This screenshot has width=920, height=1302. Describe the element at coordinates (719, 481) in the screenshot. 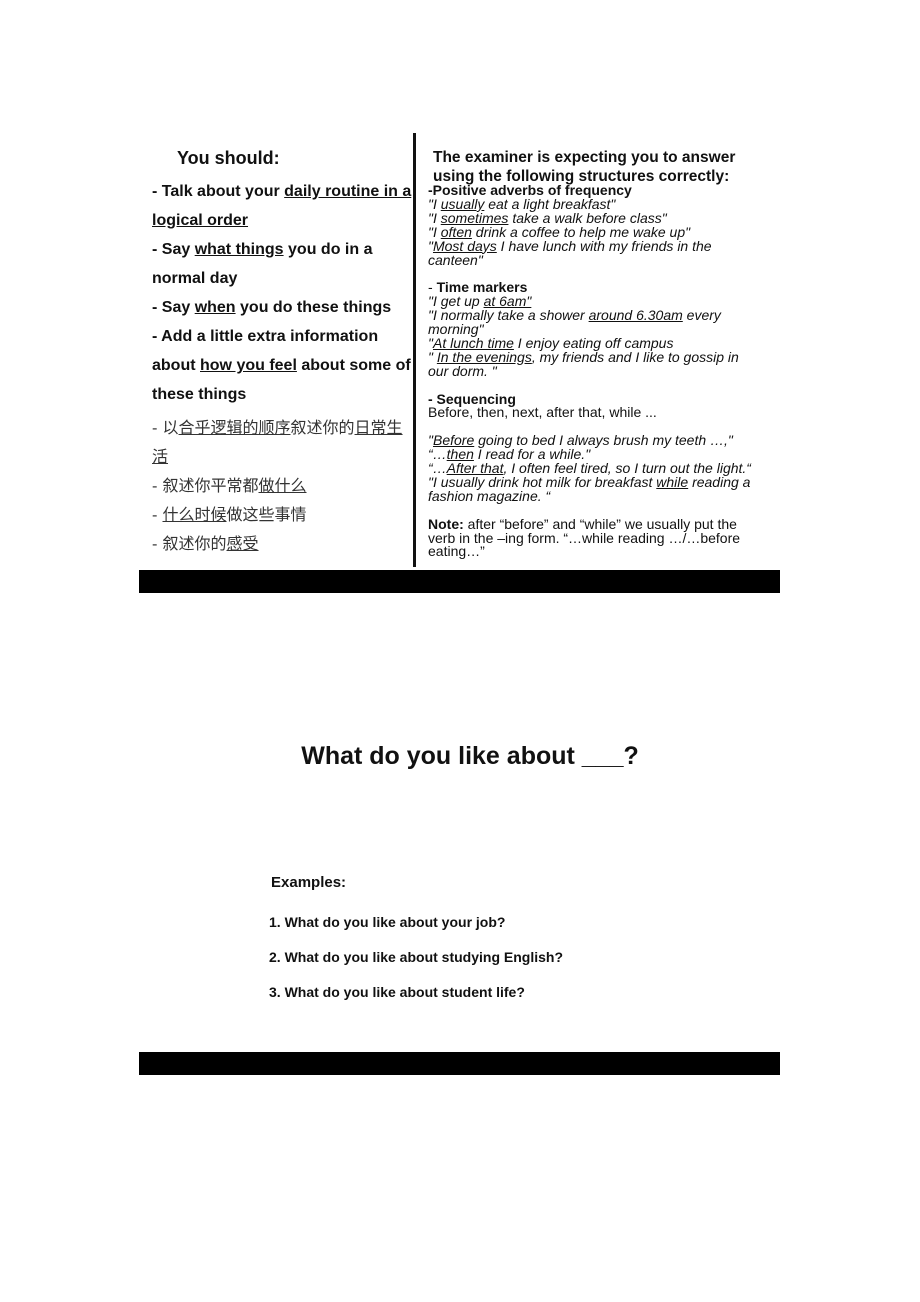

I see `text-segment: reading a` at that location.